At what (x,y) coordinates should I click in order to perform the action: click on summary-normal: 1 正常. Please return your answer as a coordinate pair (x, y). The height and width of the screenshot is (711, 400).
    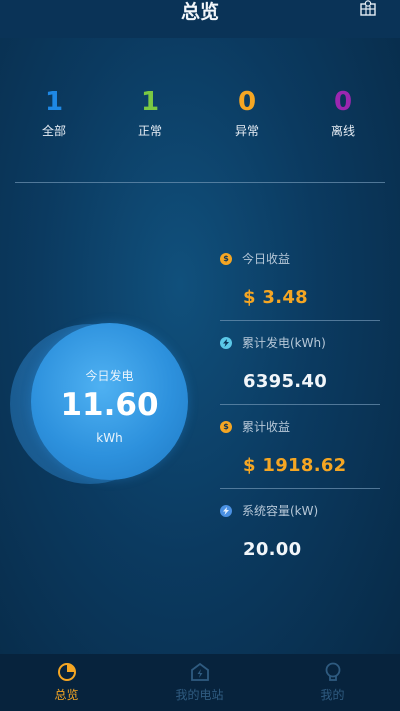
    Looking at the image, I should click on (150, 113).